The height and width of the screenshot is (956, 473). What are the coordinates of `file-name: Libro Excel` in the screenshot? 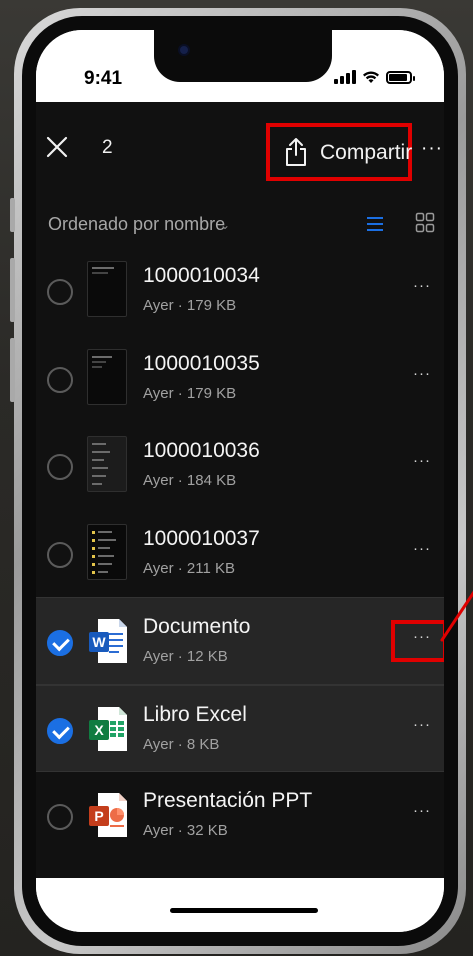 It's located at (195, 714).